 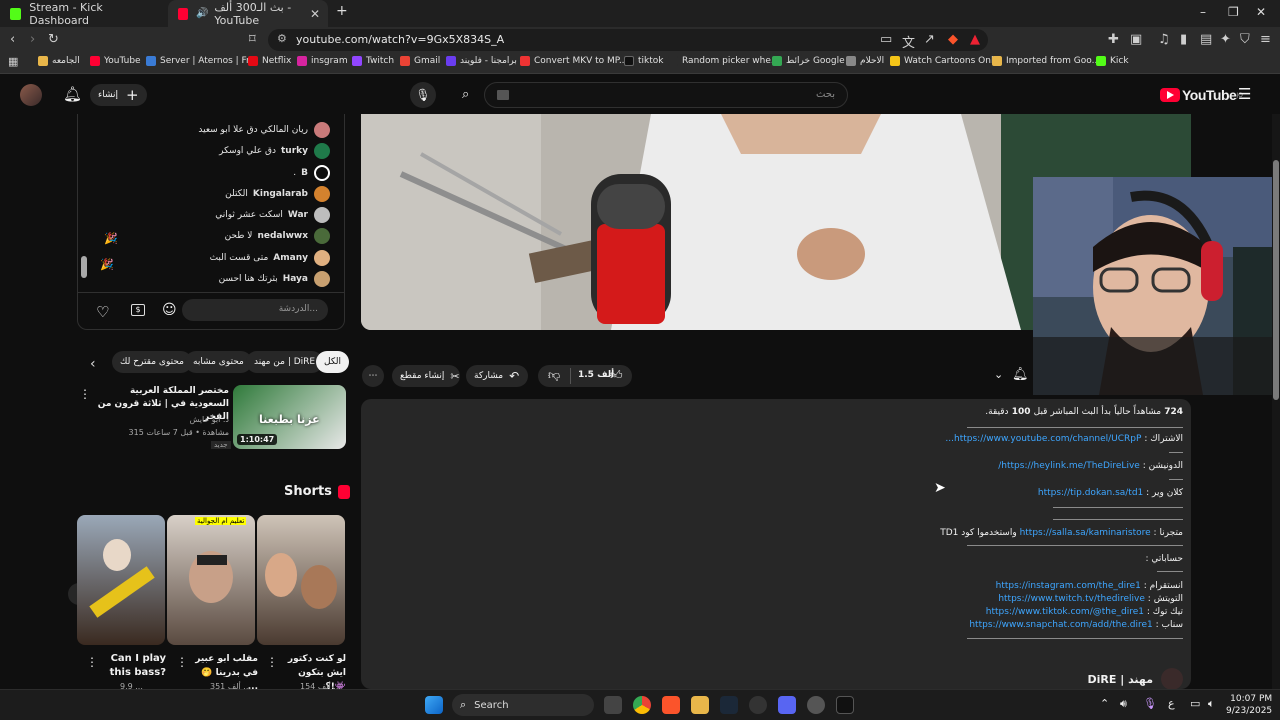 I want to click on short-title: Can I play this bass?, so click(x=131, y=666).